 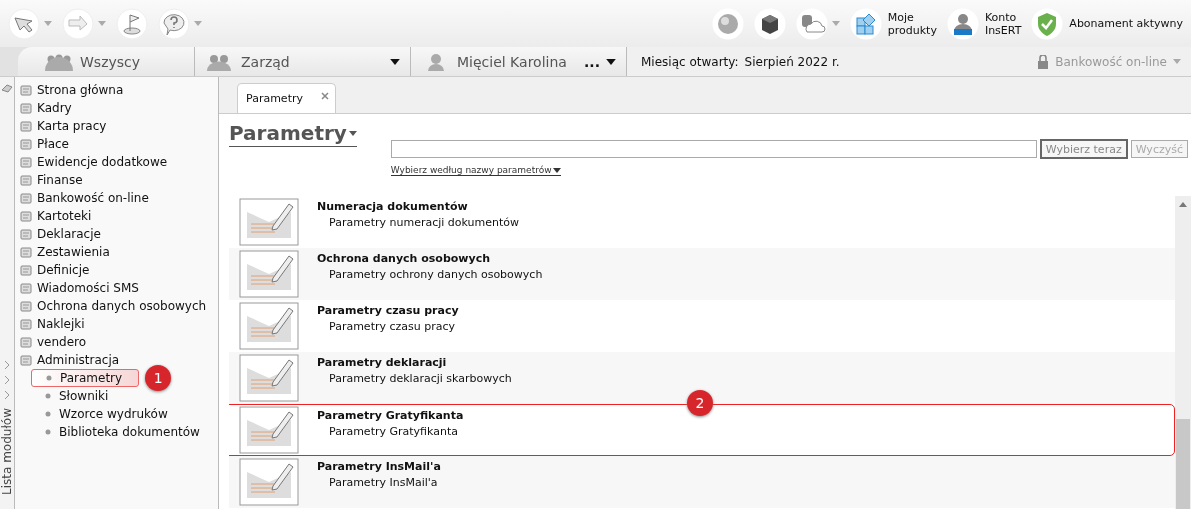 What do you see at coordinates (116, 324) in the screenshot?
I see `module-item: Naklejki` at bounding box center [116, 324].